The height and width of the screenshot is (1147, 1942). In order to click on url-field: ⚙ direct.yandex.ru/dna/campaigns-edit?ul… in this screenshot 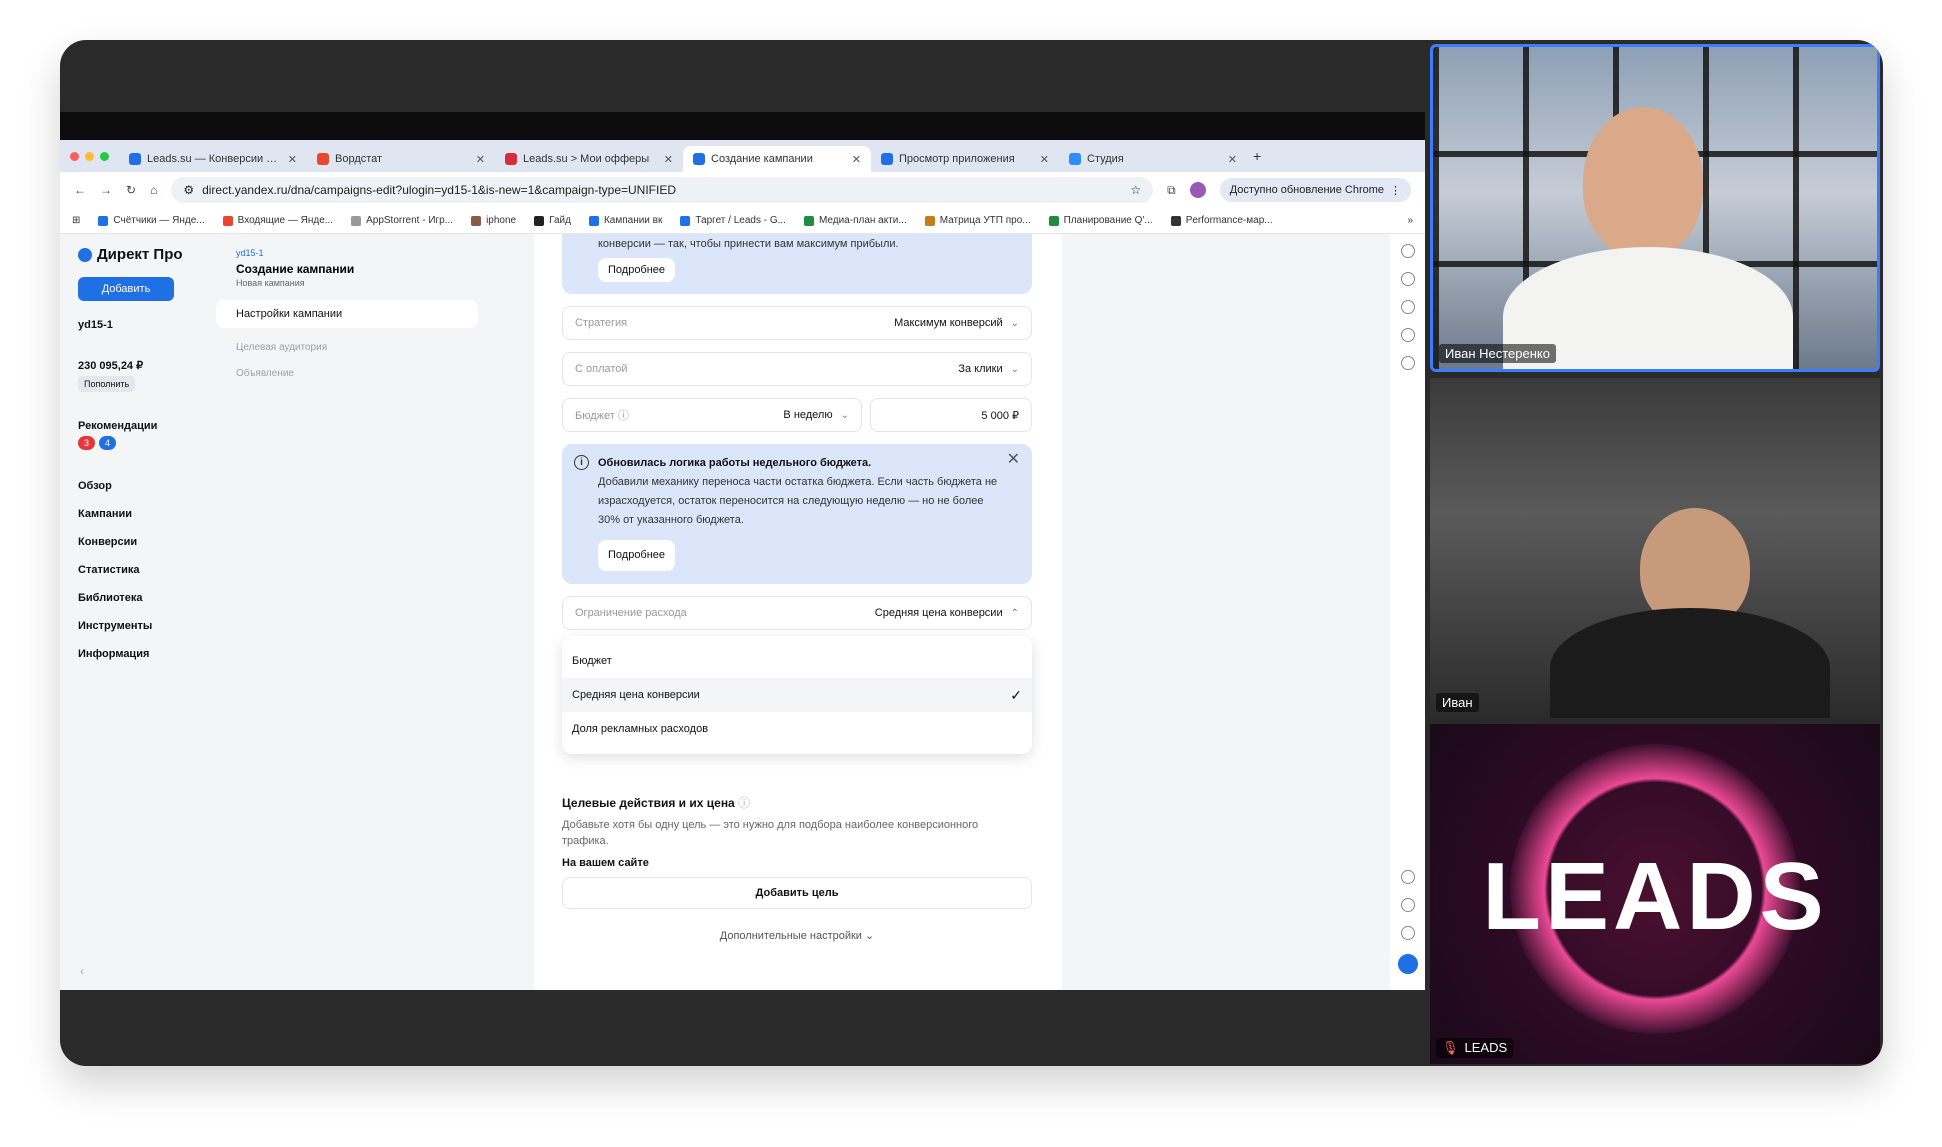, I will do `click(662, 190)`.